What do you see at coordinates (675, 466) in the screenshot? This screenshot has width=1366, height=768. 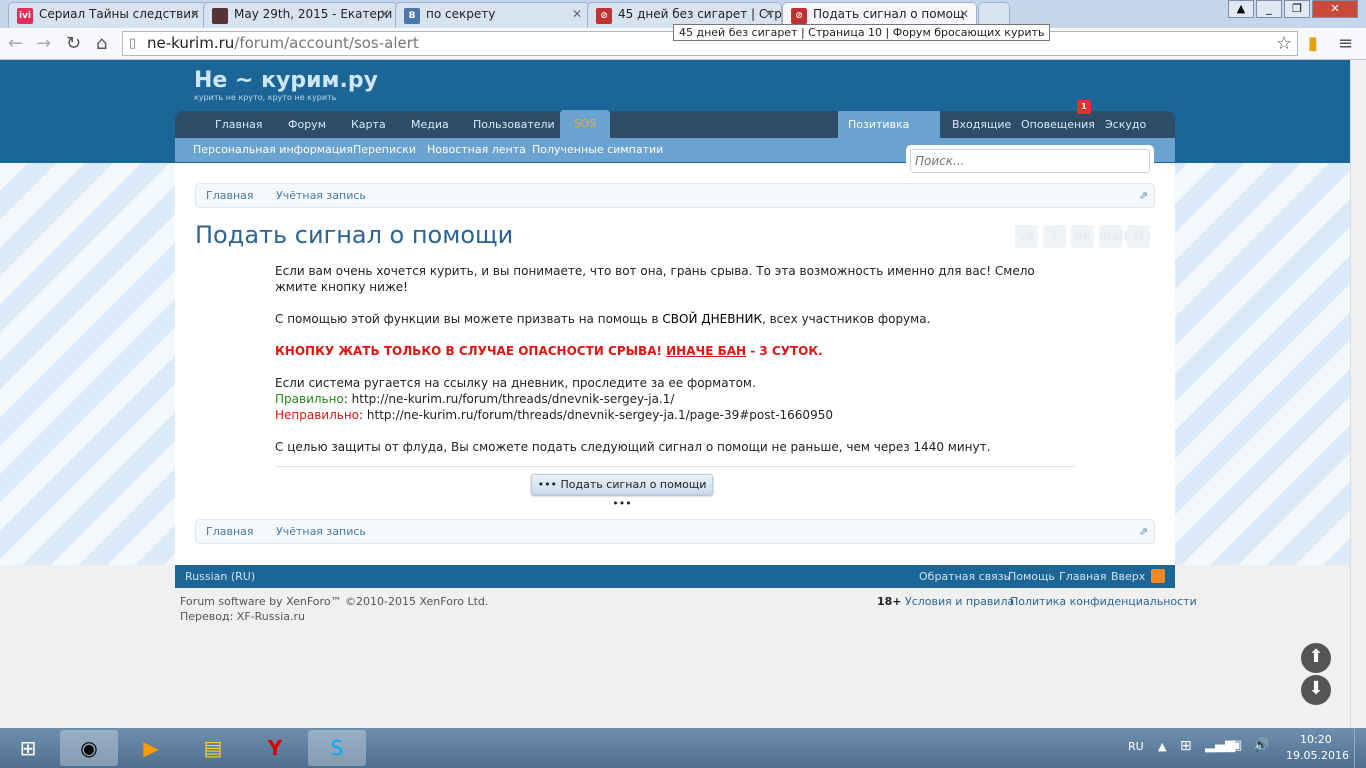 I see `divider` at bounding box center [675, 466].